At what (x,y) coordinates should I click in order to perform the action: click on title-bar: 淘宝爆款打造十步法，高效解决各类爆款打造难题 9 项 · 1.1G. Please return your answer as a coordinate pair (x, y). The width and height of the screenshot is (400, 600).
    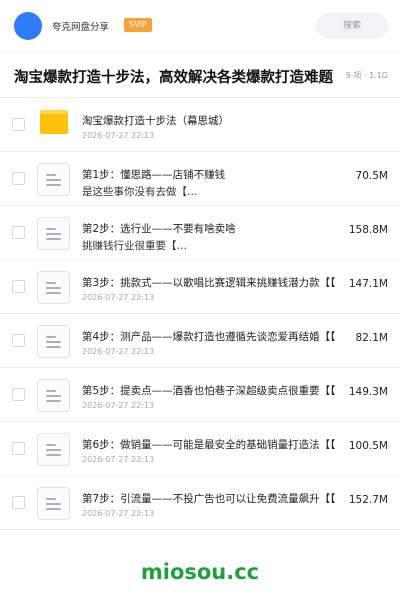
    Looking at the image, I should click on (200, 75).